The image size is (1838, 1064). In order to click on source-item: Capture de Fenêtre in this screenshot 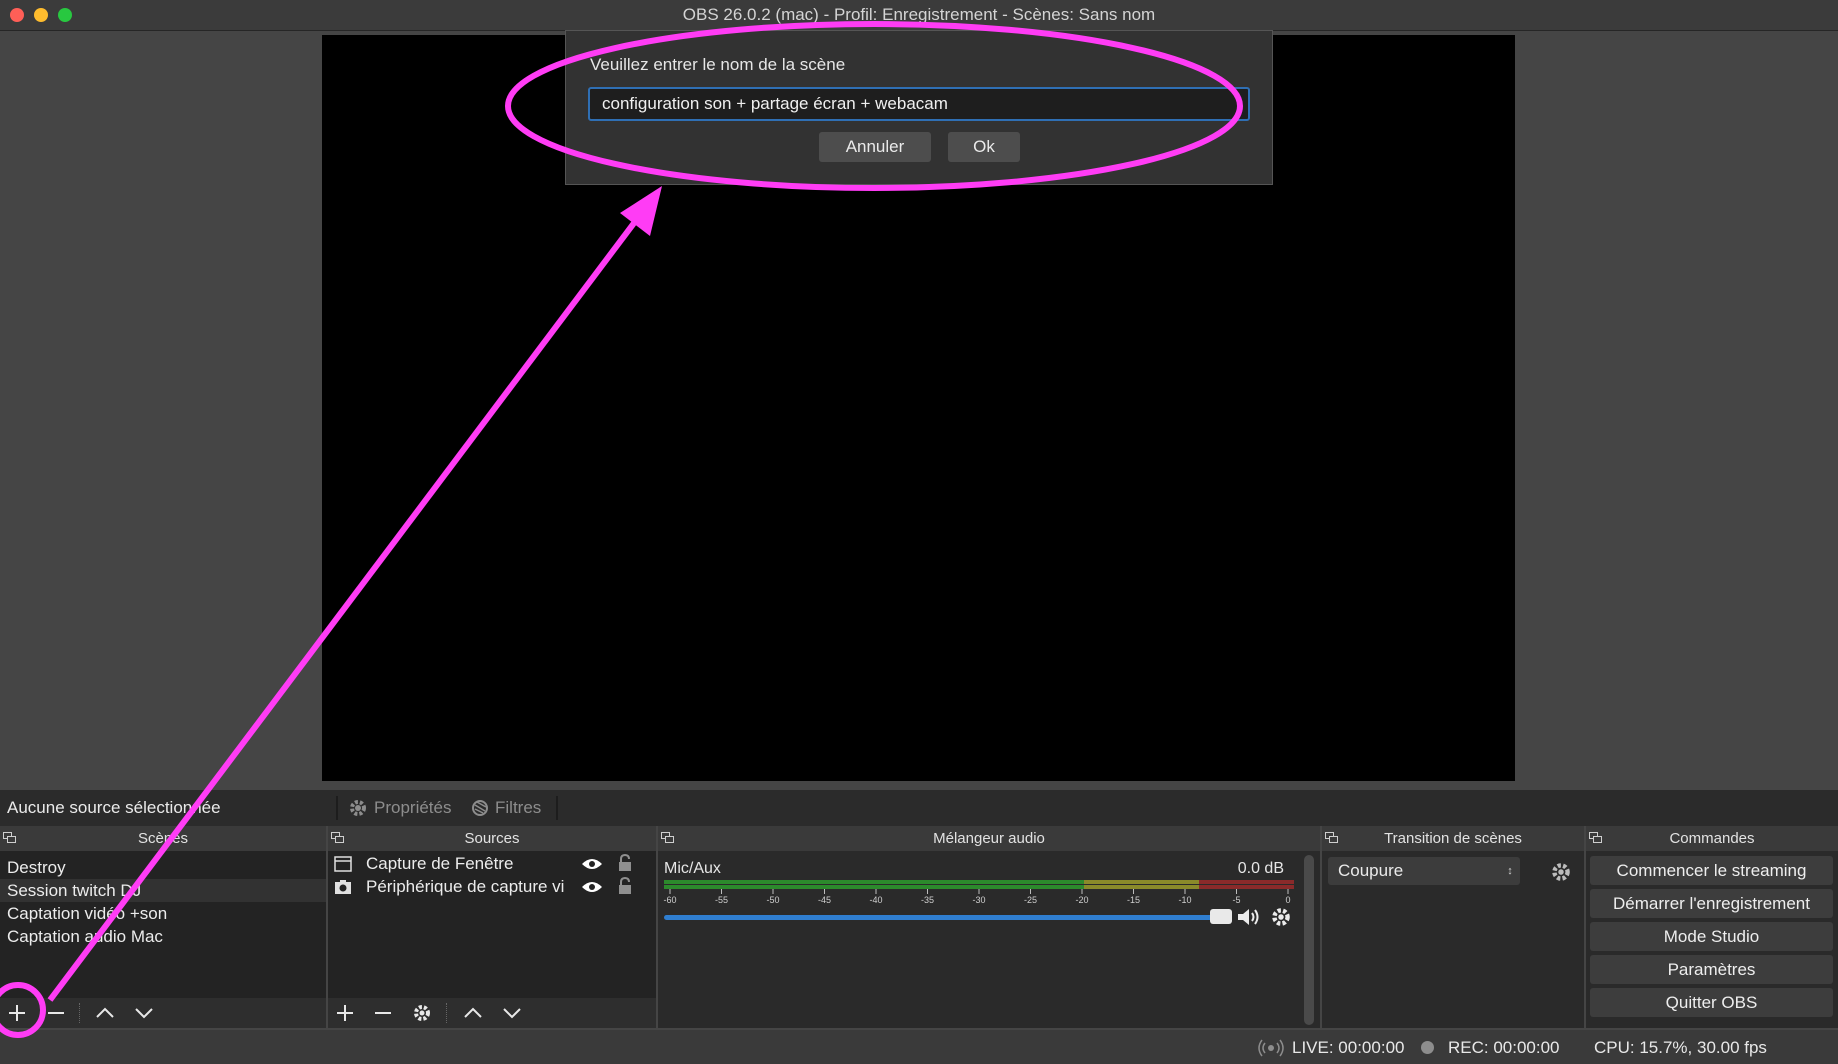, I will do `click(461, 863)`.